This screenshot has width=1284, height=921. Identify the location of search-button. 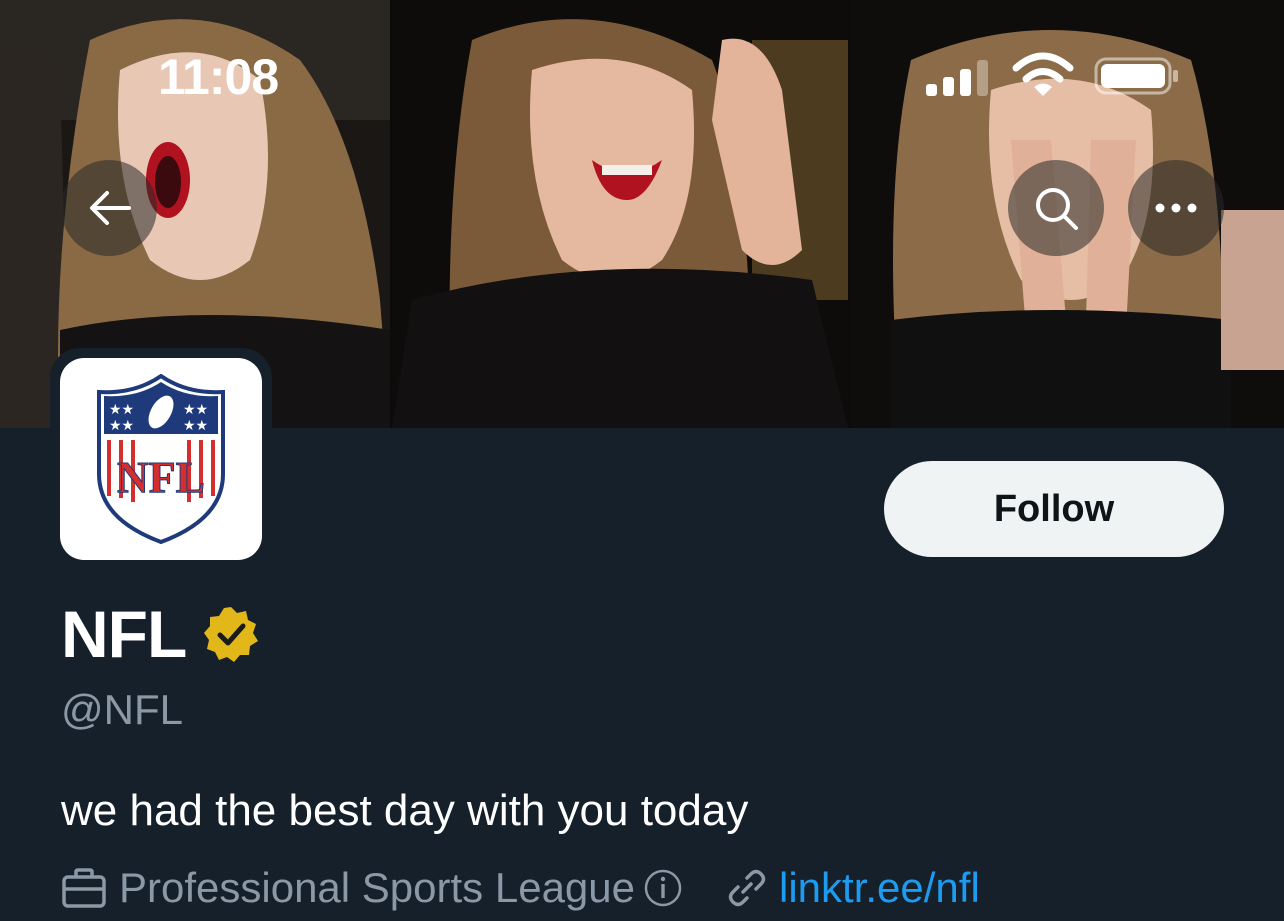
(1056, 208).